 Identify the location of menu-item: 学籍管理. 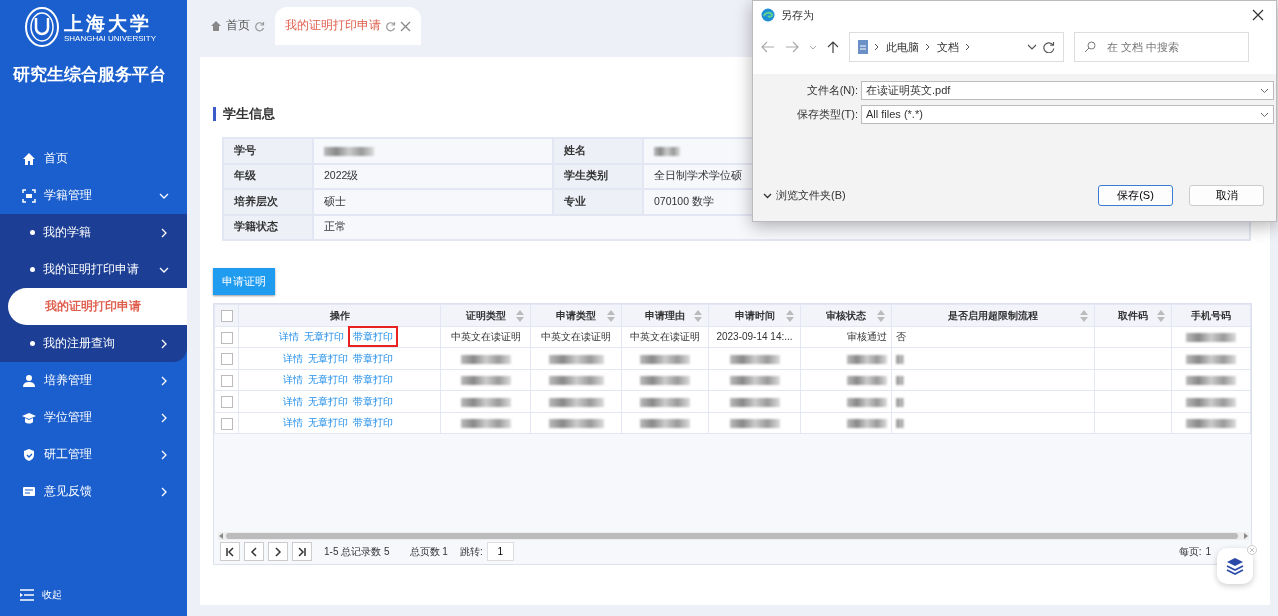
(93, 195).